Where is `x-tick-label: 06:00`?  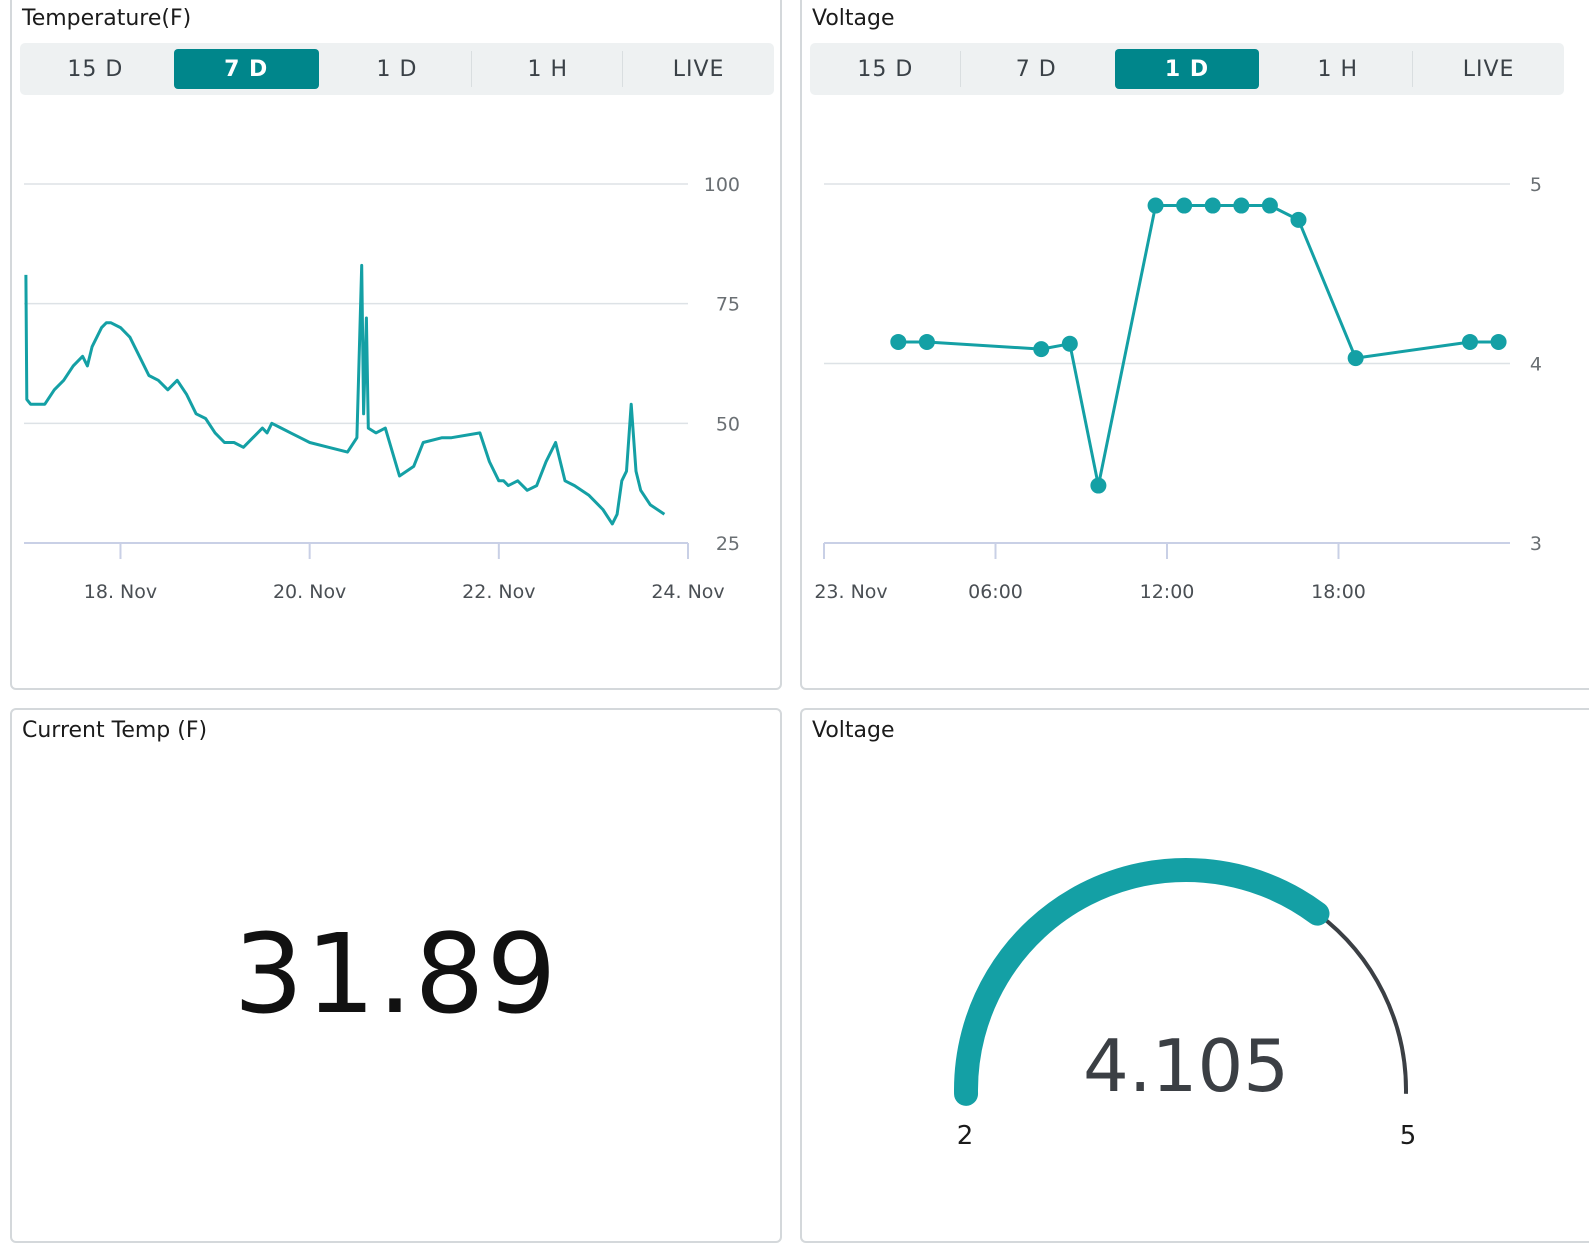
x-tick-label: 06:00 is located at coordinates (995, 592).